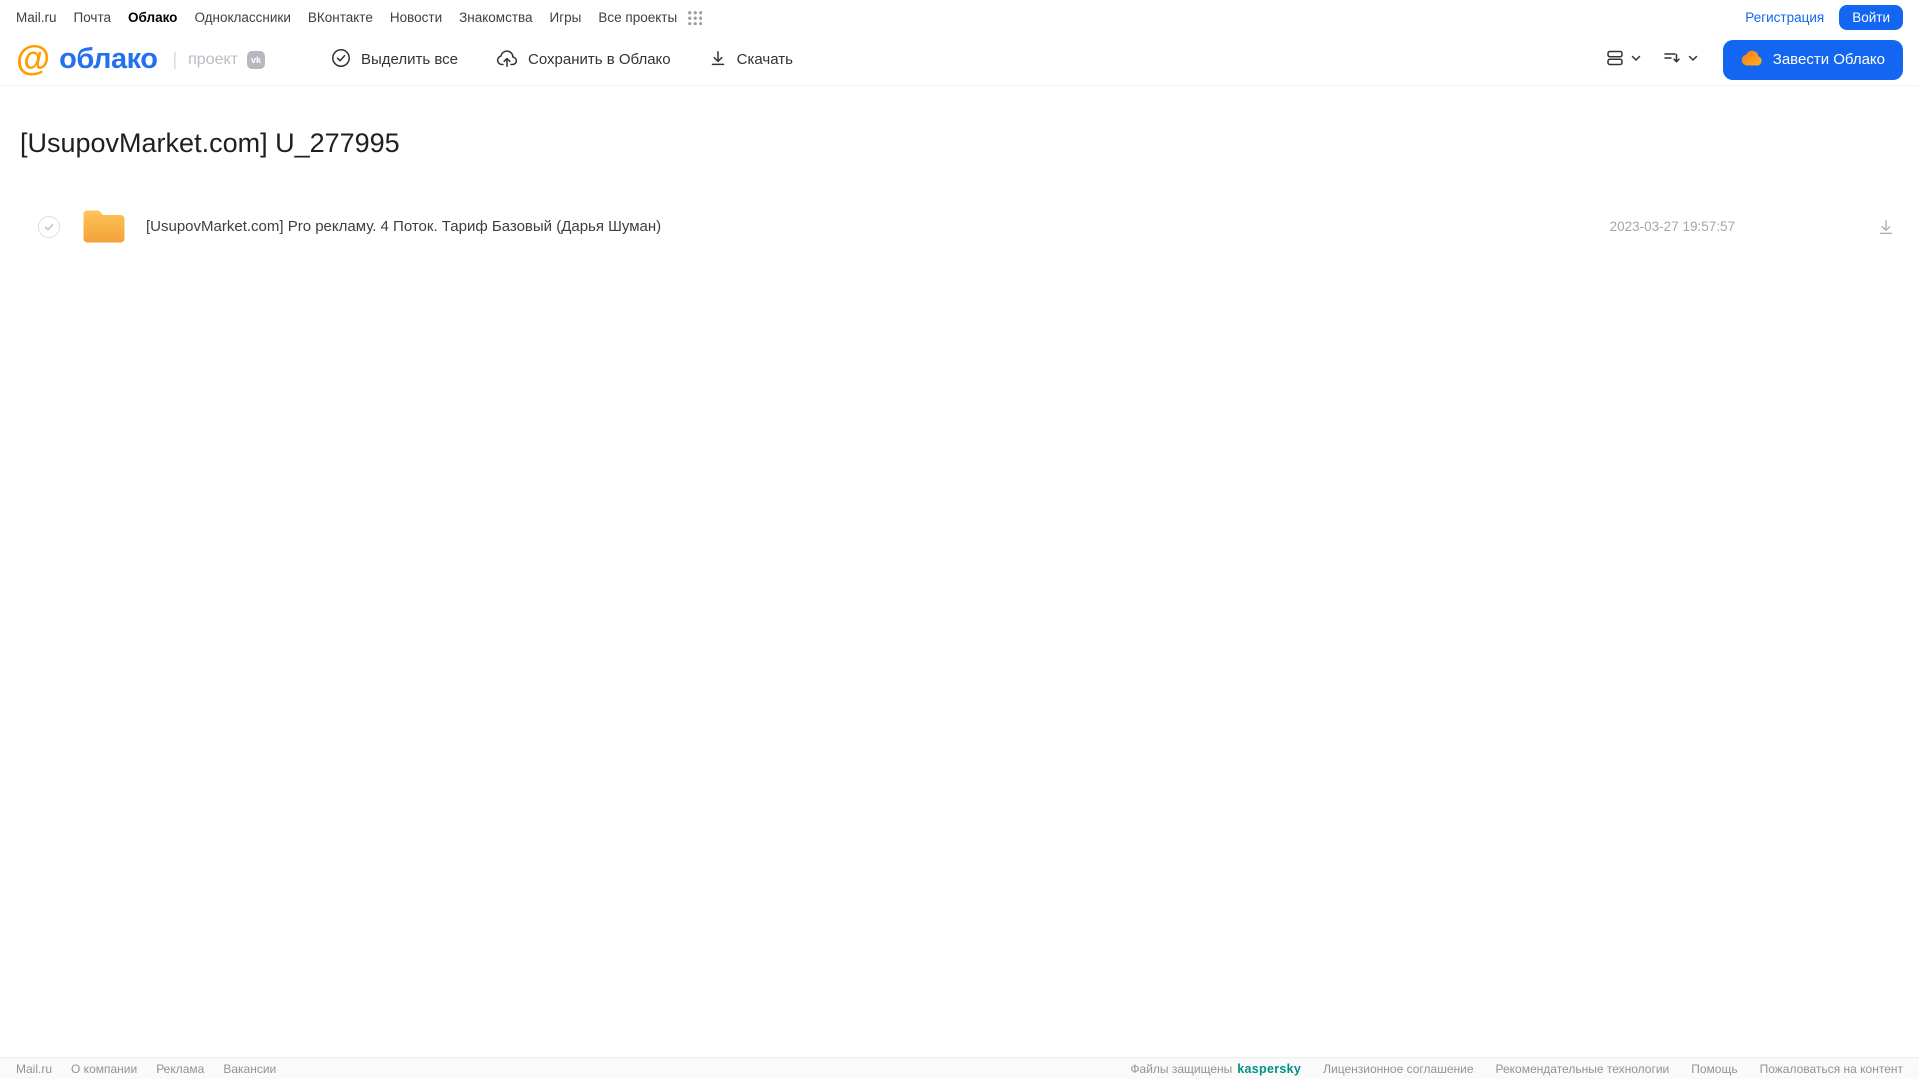 Image resolution: width=1919 pixels, height=1079 pixels. I want to click on footer-link-report-content: Пожаловаться на контент, so click(1831, 1069).